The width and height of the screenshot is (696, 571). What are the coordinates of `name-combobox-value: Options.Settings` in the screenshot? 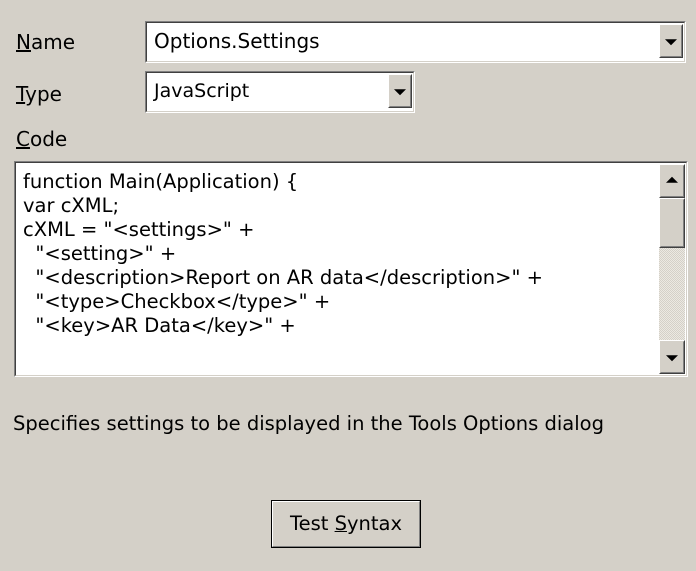 It's located at (237, 41).